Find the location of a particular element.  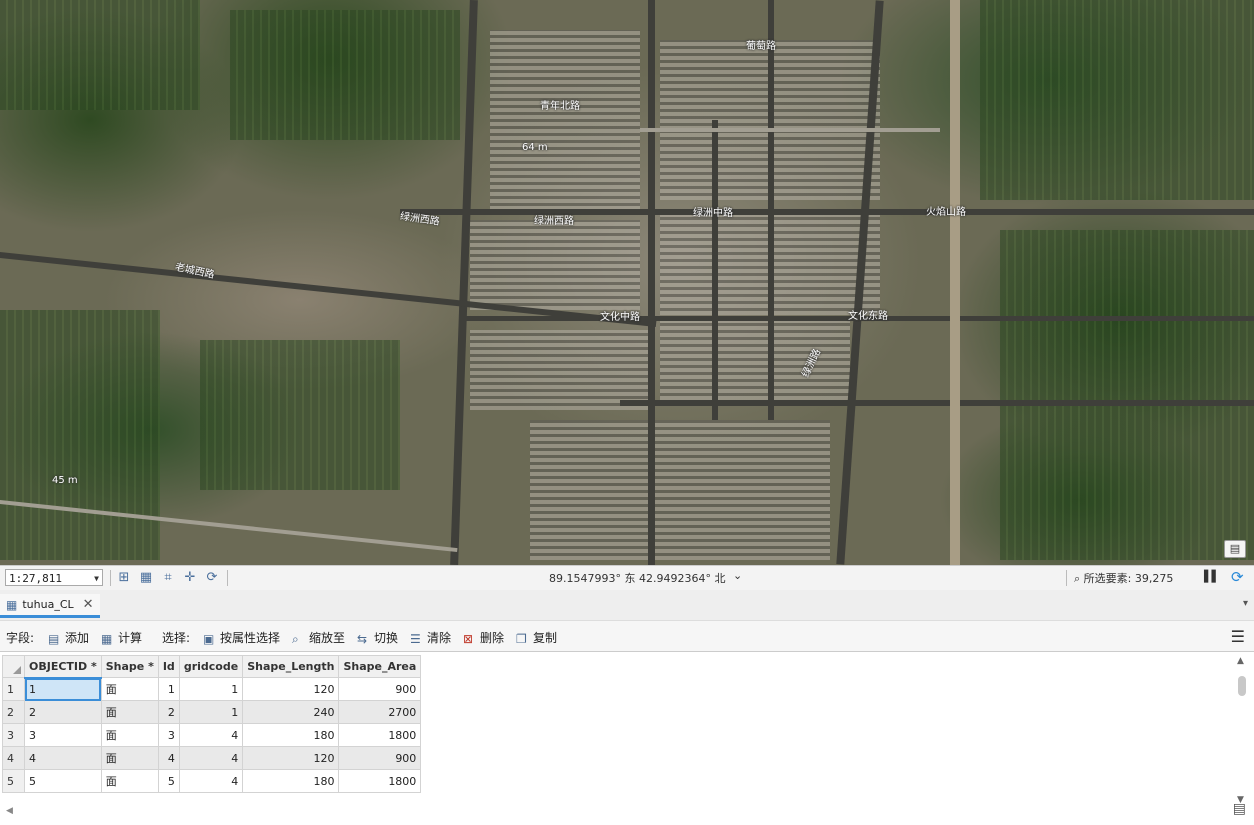

table-row: 1 1 面 1 1 120 900 is located at coordinates (212, 689).